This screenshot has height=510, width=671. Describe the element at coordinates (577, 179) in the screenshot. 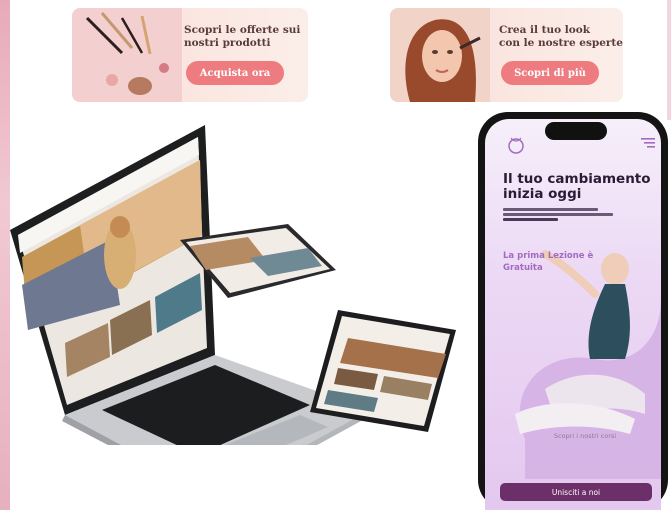

I see `phone-title-line: Il tuo cambiamento` at that location.